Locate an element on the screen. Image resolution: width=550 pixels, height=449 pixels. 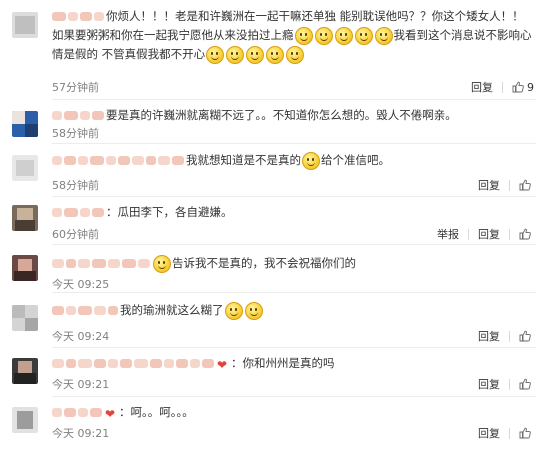
comment-text: 告诉我不是真的，我不会祝福你们的 is located at coordinates (292, 263).